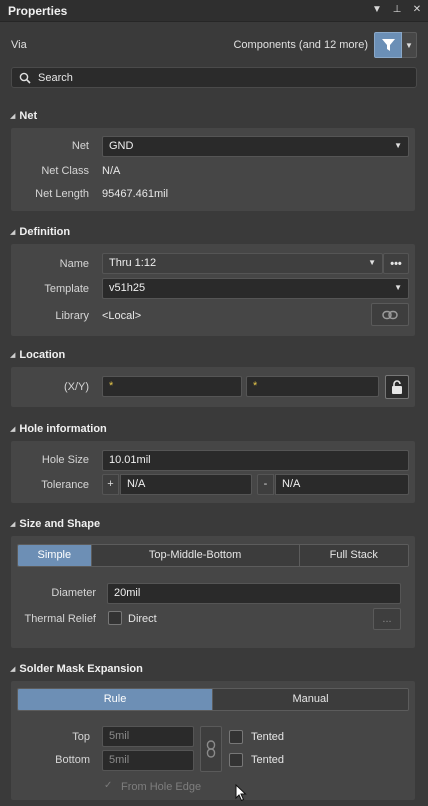 The width and height of the screenshot is (428, 806). Describe the element at coordinates (186, 484) in the screenshot. I see `tolerance-plus-input: N/A` at that location.